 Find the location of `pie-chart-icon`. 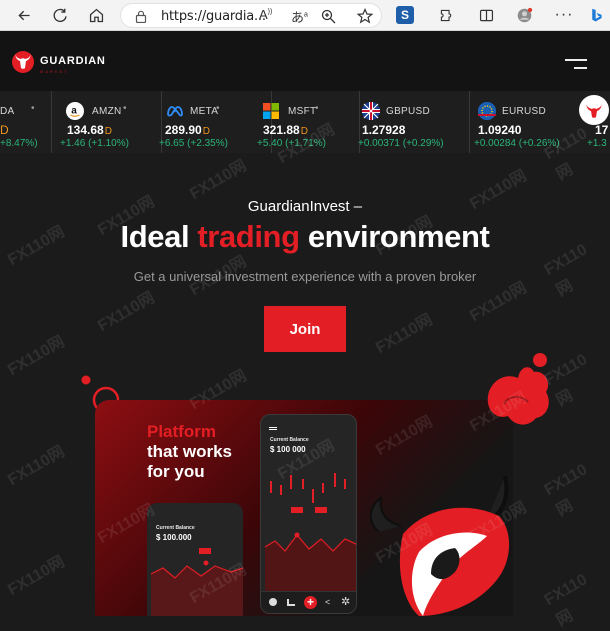

pie-chart-icon is located at coordinates (273, 602).